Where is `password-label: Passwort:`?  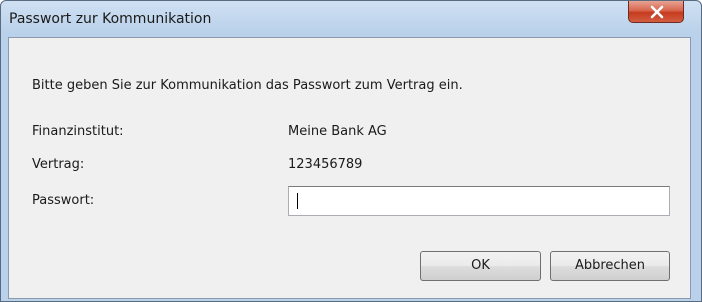 password-label: Passwort: is located at coordinates (63, 200).